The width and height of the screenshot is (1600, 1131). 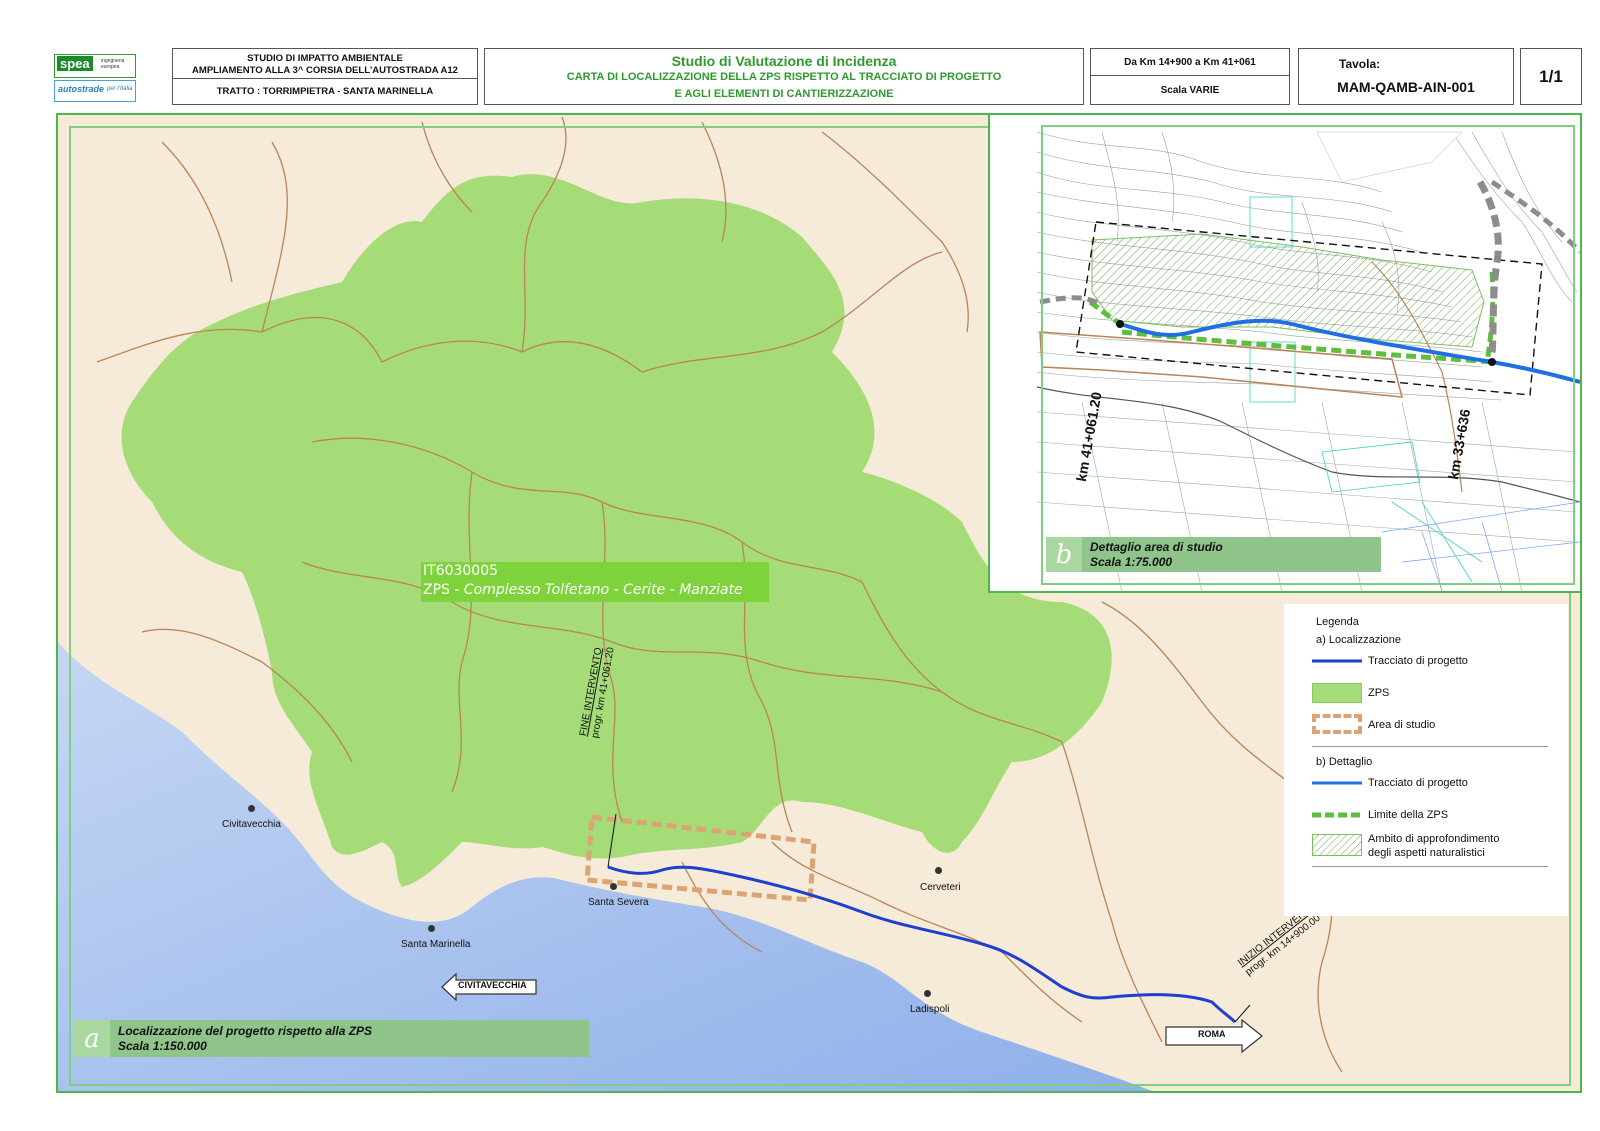 I want to click on arrow-civitavecchia-label: CIVITAVECCHIA, so click(x=492, y=985).